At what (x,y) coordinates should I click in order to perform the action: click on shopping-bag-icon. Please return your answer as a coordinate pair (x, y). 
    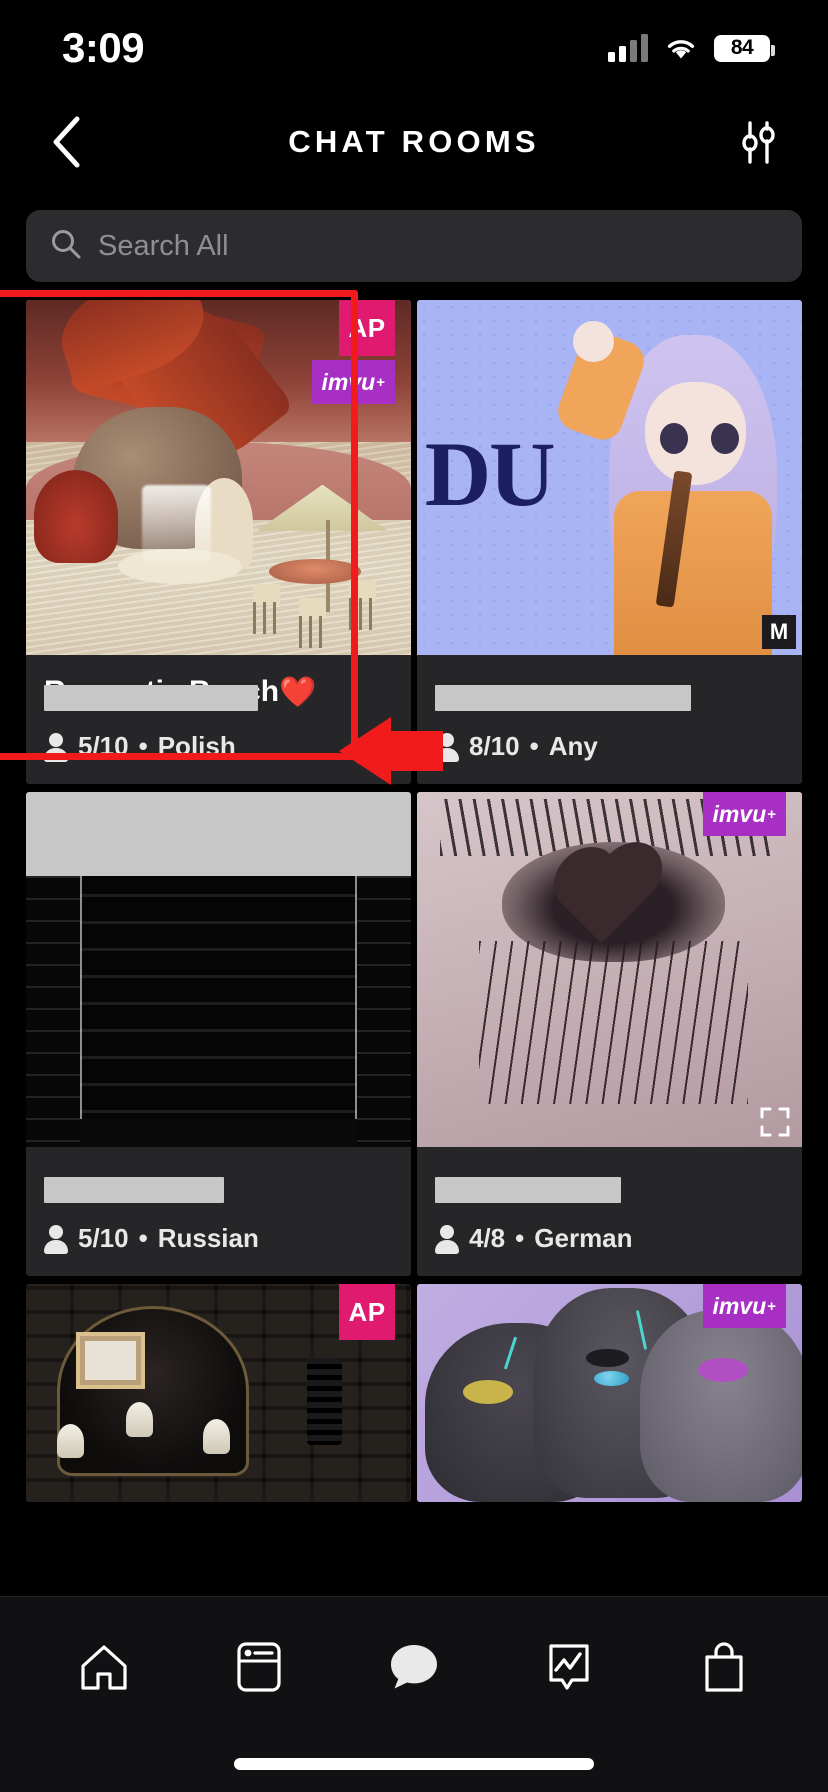
    Looking at the image, I should click on (724, 1667).